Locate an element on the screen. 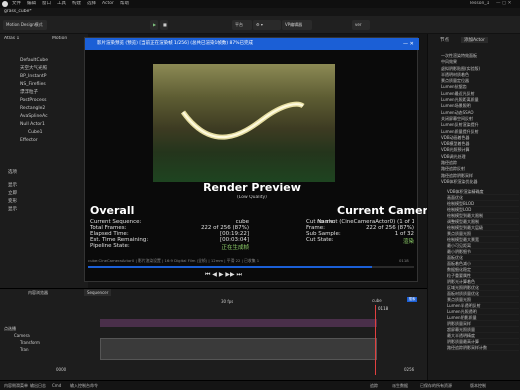 The height and width of the screenshot is (390, 520). add-actor-button: 添加Actor is located at coordinates (474, 40).